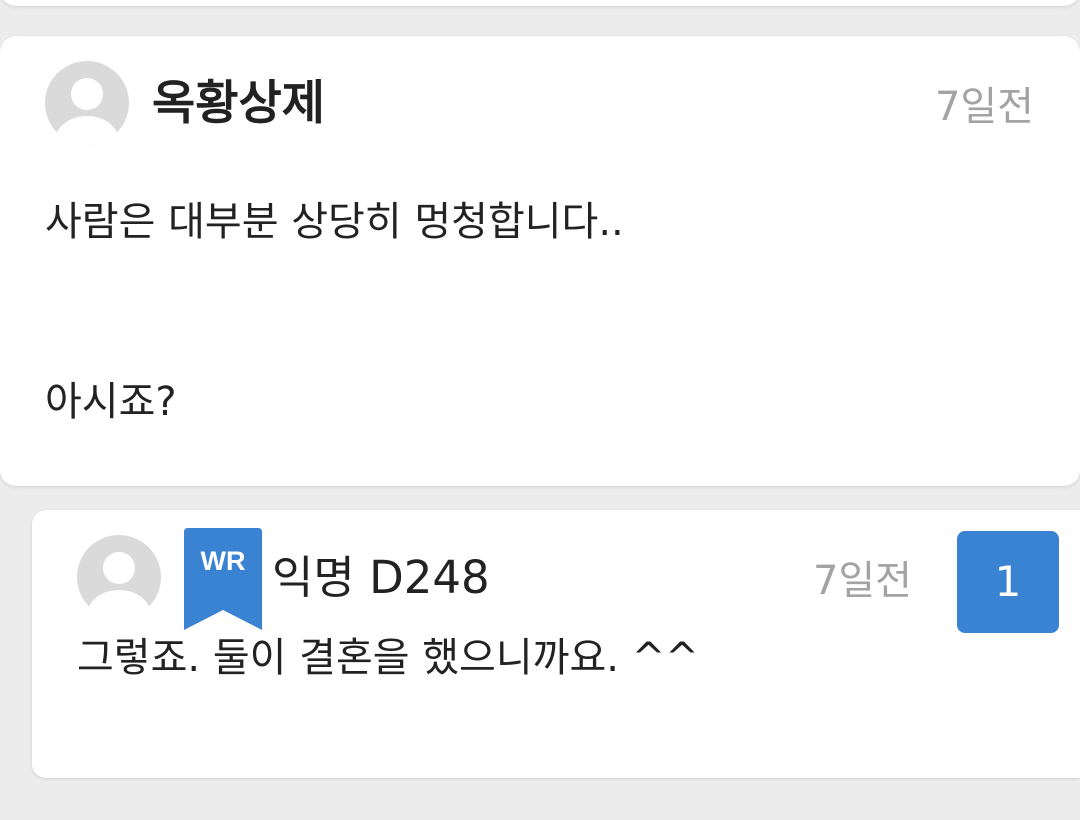 This screenshot has width=1080, height=820. What do you see at coordinates (381, 578) in the screenshot?
I see `reply-author: 익명 D248` at bounding box center [381, 578].